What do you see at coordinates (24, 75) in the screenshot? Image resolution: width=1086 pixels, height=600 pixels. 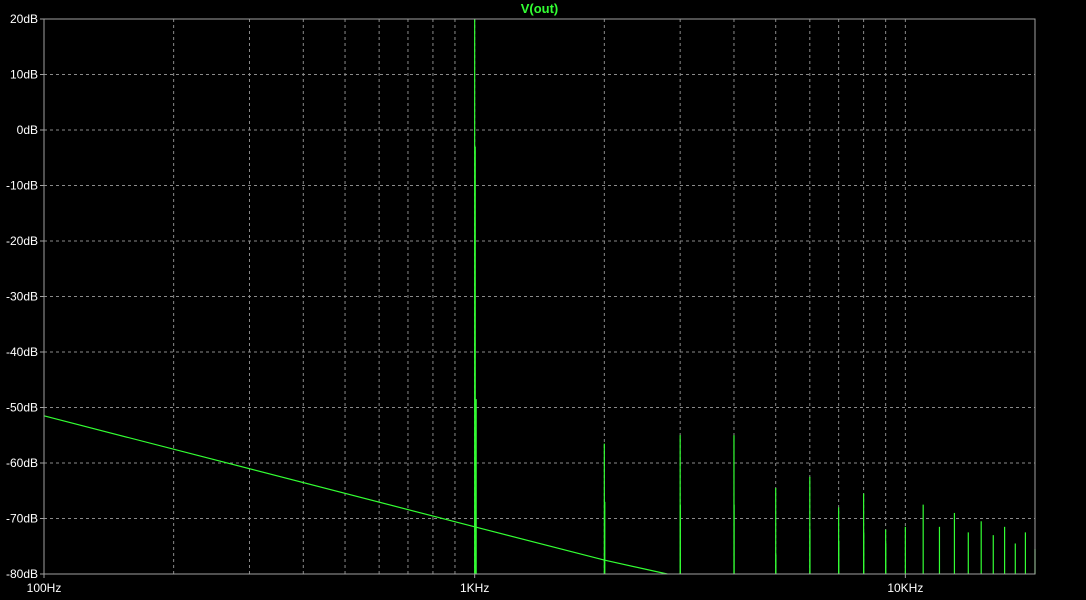 I see `y-tick-label: 10dB` at bounding box center [24, 75].